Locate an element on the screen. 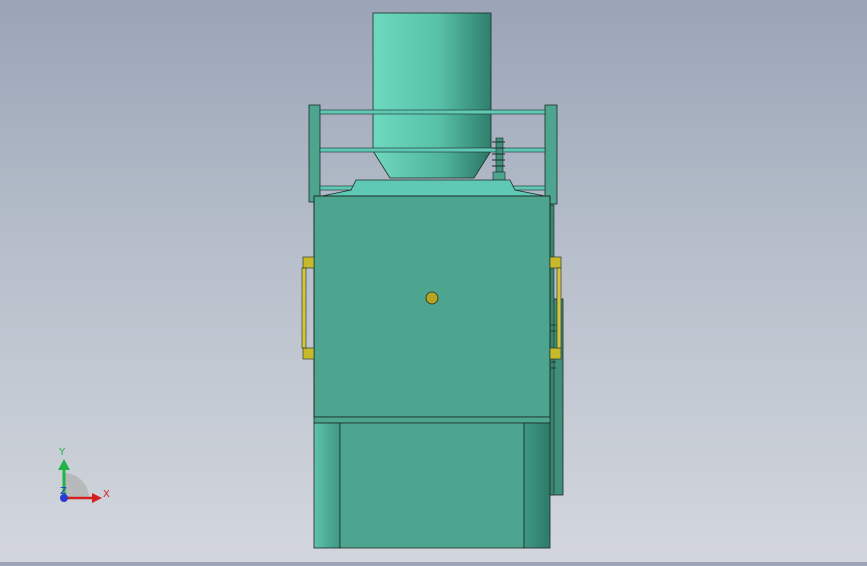 This screenshot has width=867, height=566. handle-left is located at coordinates (308, 308).